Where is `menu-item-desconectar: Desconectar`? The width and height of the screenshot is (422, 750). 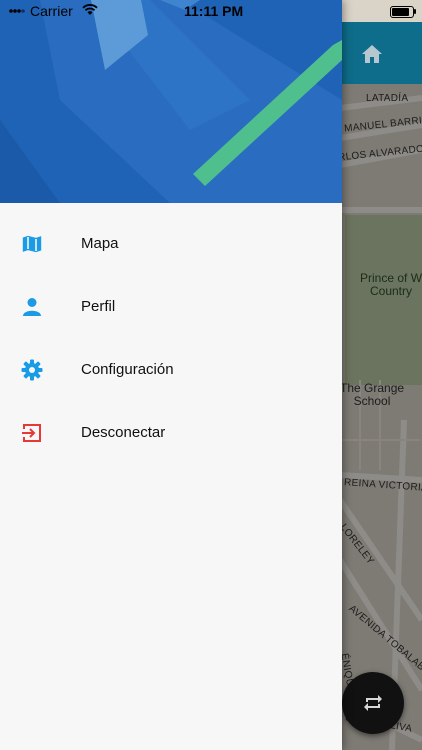
menu-item-desconectar: Desconectar is located at coordinates (171, 432).